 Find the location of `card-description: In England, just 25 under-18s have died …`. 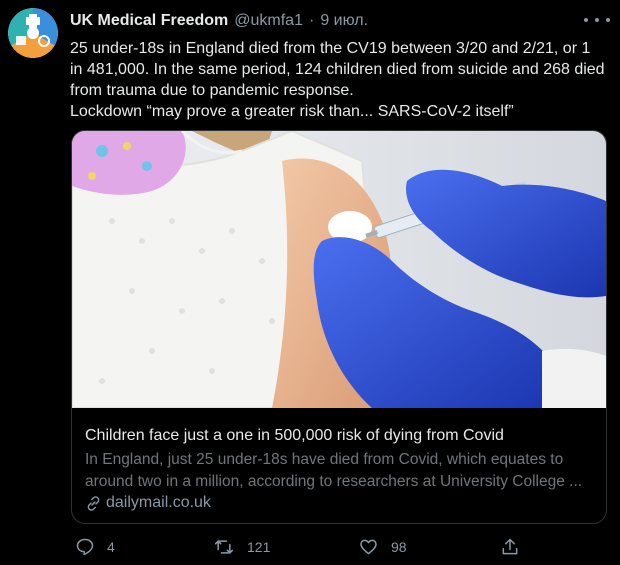

card-description: In England, just 25 under-18s have died … is located at coordinates (334, 470).